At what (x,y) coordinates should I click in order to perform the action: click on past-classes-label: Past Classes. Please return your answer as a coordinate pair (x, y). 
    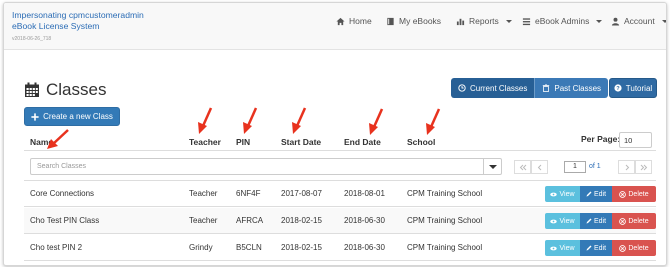
    Looking at the image, I should click on (578, 88).